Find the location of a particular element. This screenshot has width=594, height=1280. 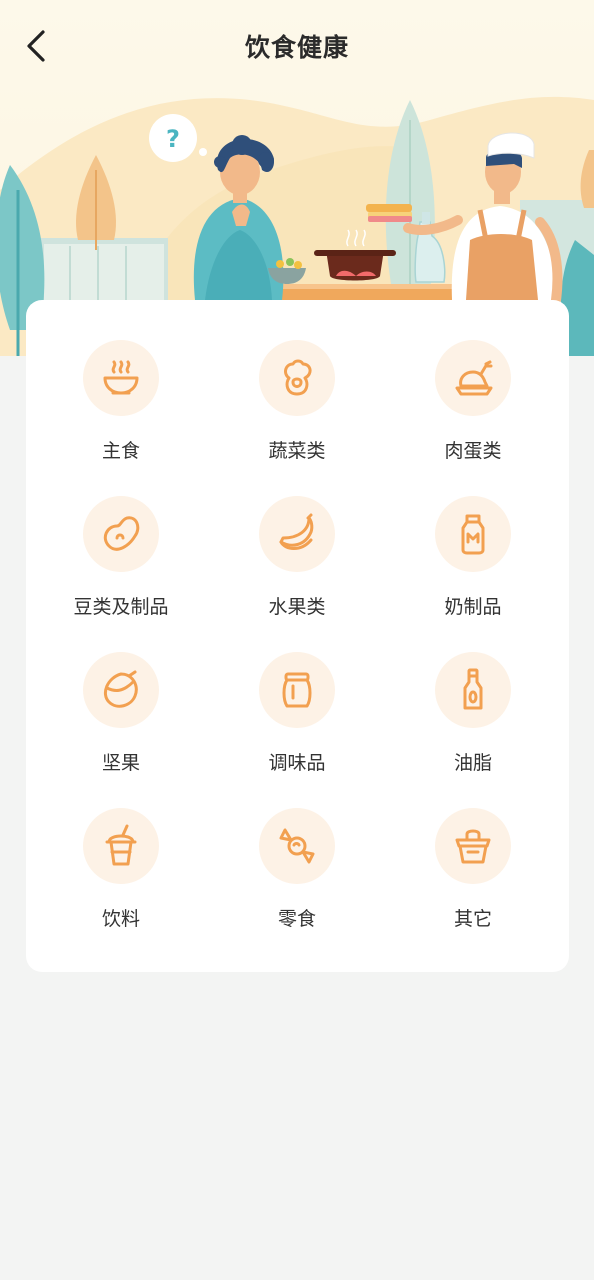

category-label: 零食 is located at coordinates (296, 919).